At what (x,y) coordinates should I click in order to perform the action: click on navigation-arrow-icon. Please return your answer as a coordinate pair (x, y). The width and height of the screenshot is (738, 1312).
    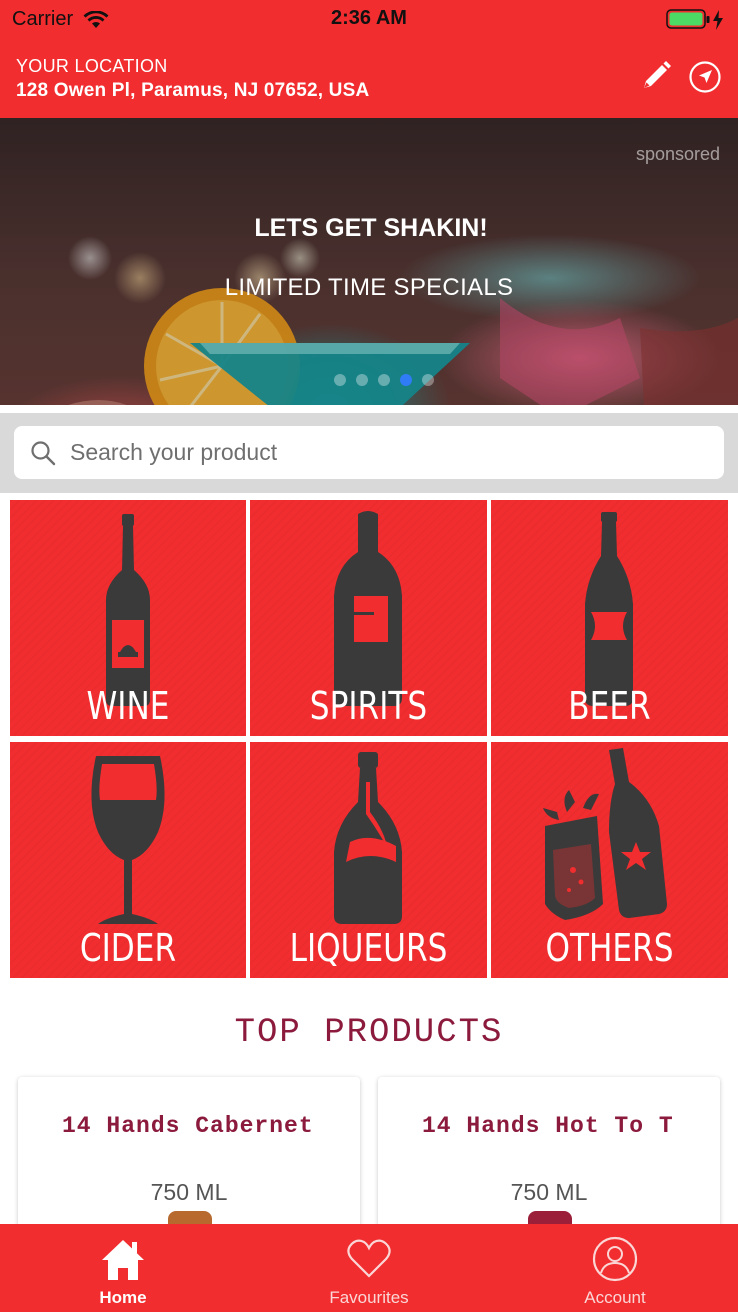
    Looking at the image, I should click on (705, 77).